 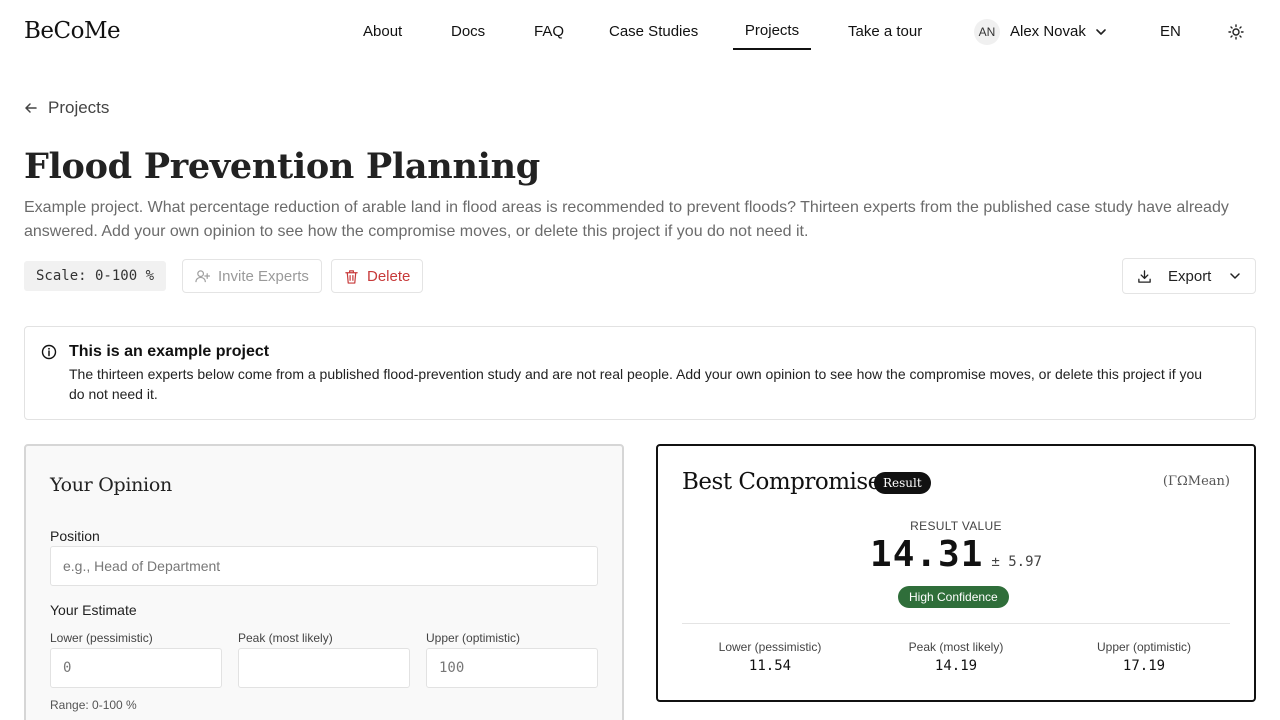 What do you see at coordinates (1196, 481) in the screenshot?
I see `result-method: (ΓΩMean)` at bounding box center [1196, 481].